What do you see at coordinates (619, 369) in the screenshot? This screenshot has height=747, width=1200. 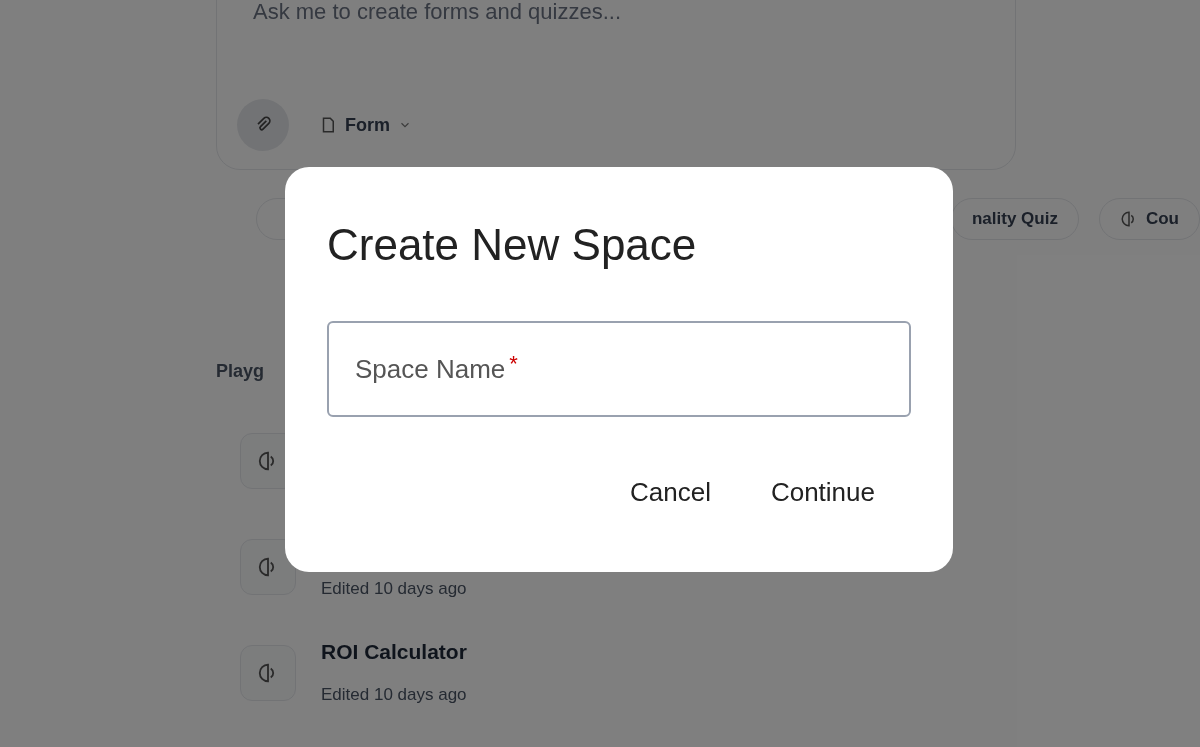 I see `space-name-field: Space Name*` at bounding box center [619, 369].